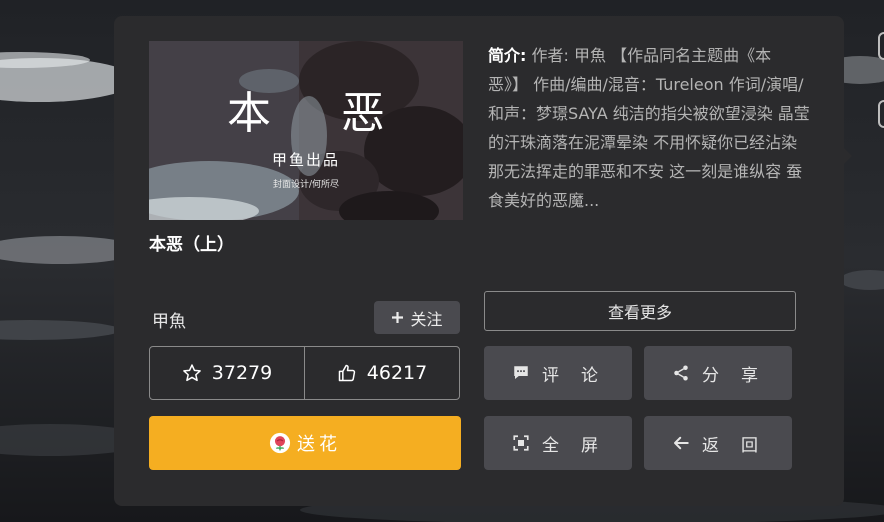 The width and height of the screenshot is (884, 522). I want to click on cover-title: 本 恶, so click(320, 113).